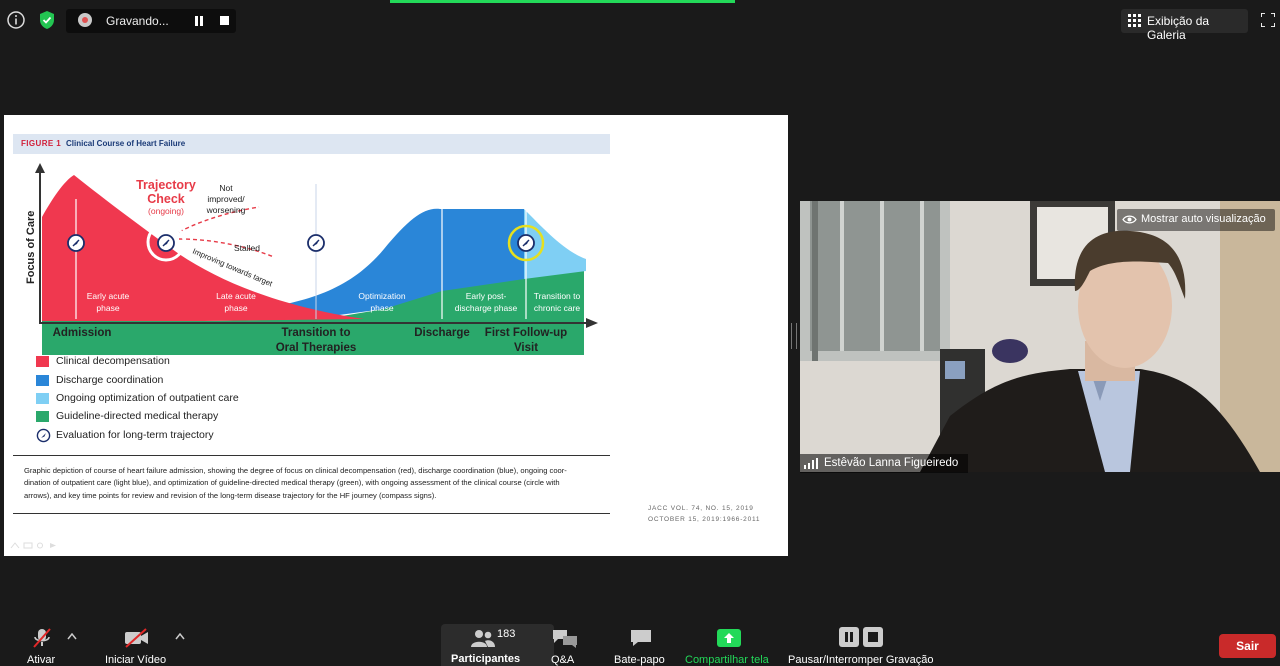 This screenshot has height=666, width=1280. I want to click on legend-label: Ongoing optimization of outpatient care, so click(147, 398).